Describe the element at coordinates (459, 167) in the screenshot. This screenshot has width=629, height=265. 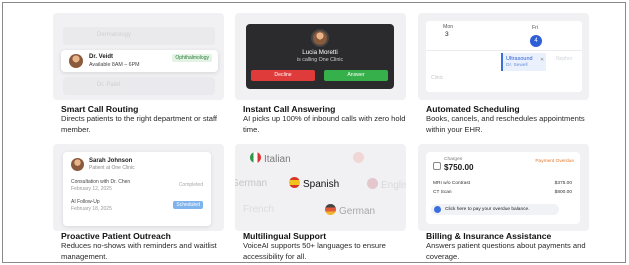
I see `charges-amount: $750.00` at that location.